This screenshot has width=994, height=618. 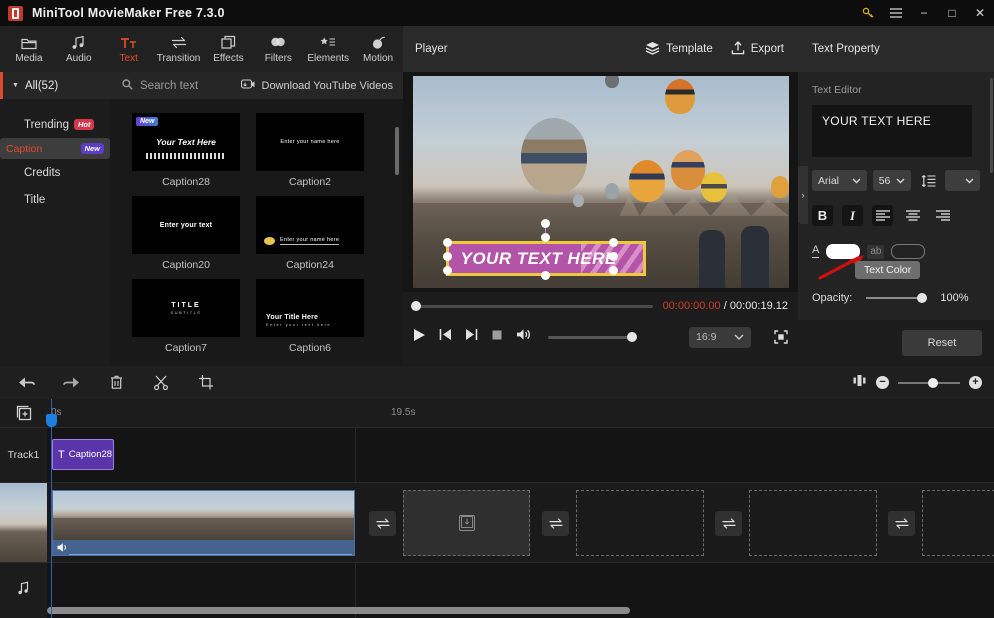 I want to click on hamburger-menu-icon, so click(x=896, y=13).